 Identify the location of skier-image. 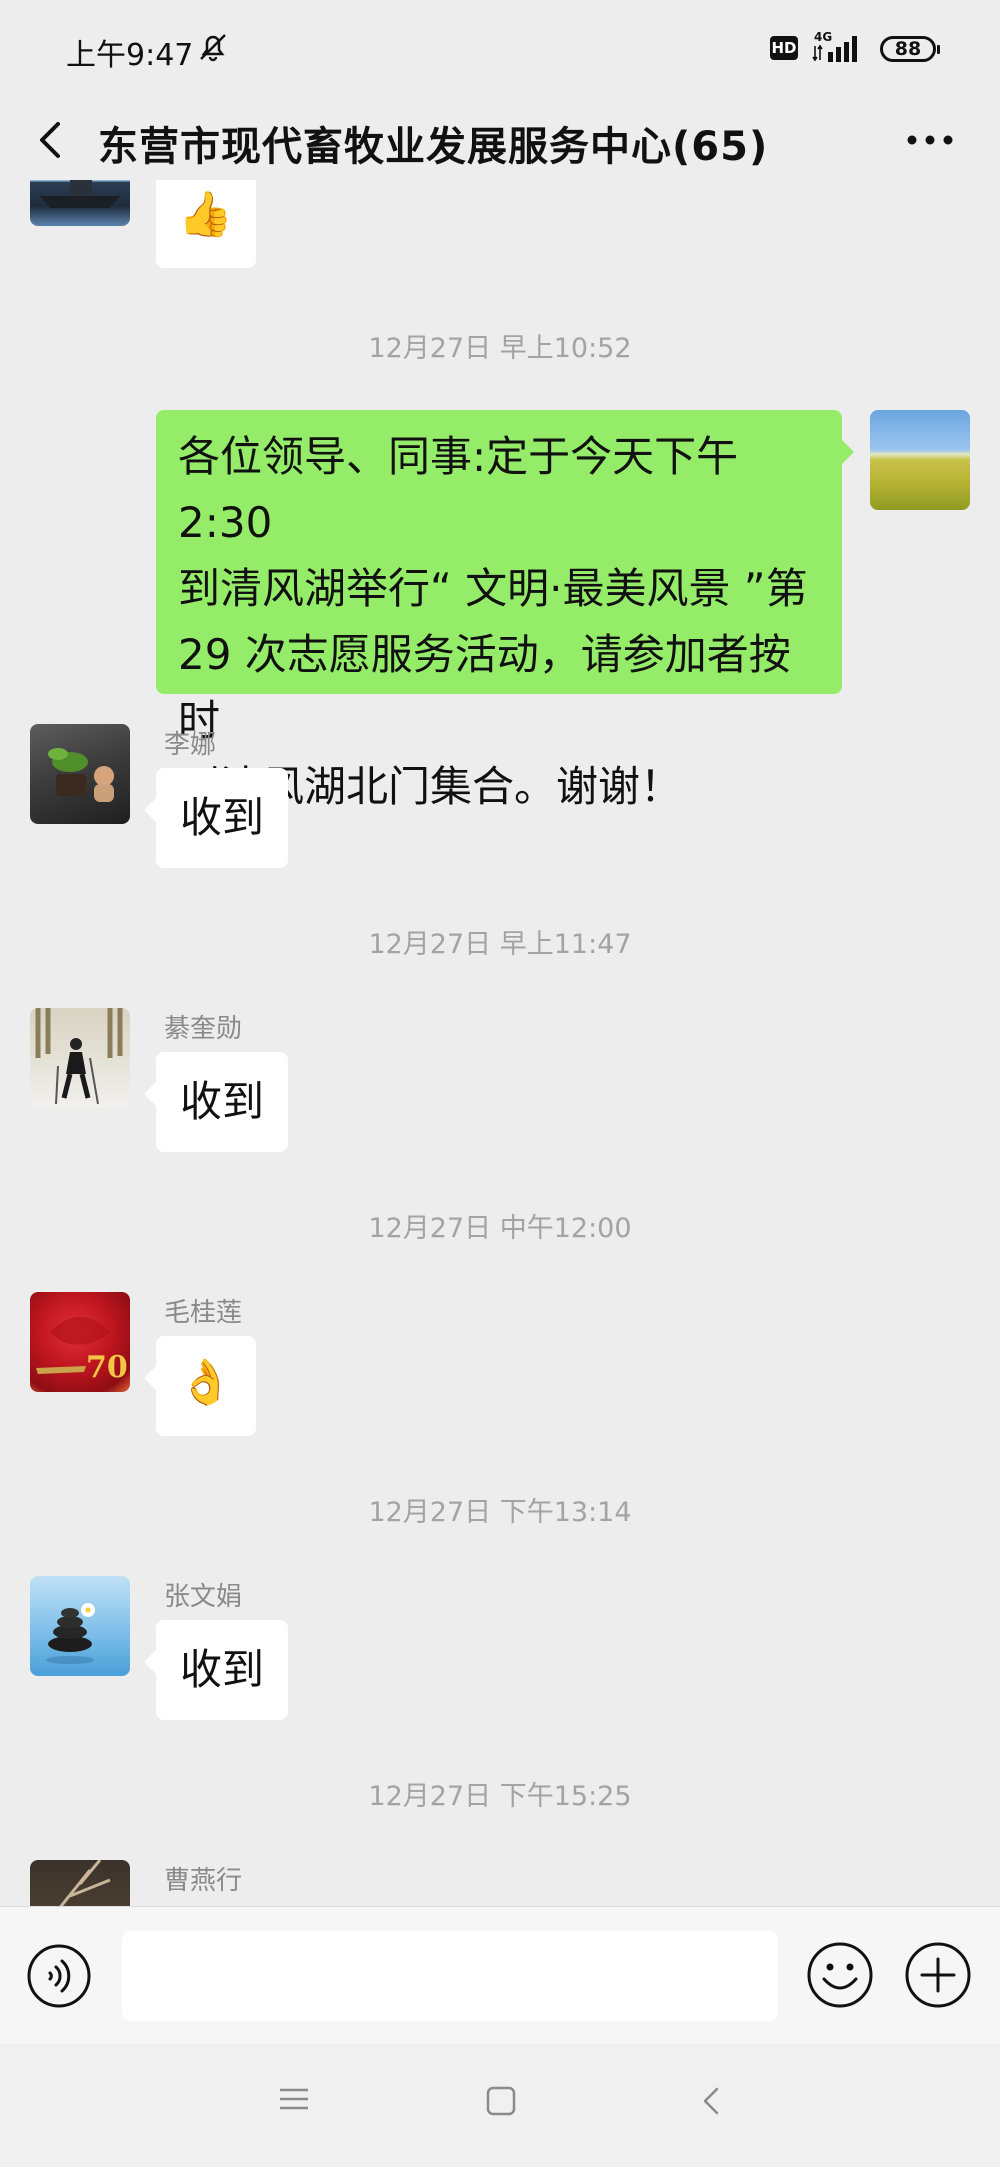
(79, 1056).